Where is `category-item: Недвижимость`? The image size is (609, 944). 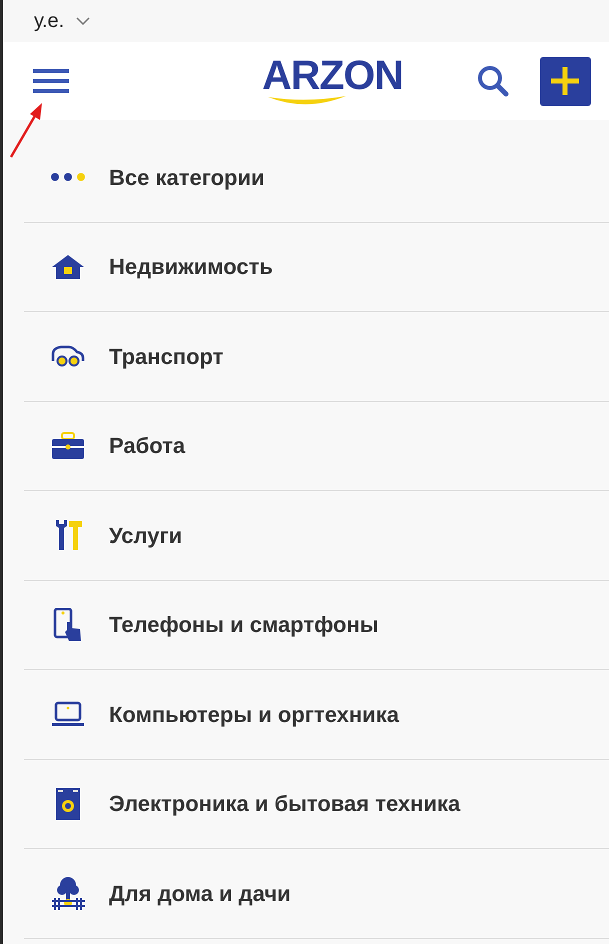
category-item: Недвижимость is located at coordinates (316, 267).